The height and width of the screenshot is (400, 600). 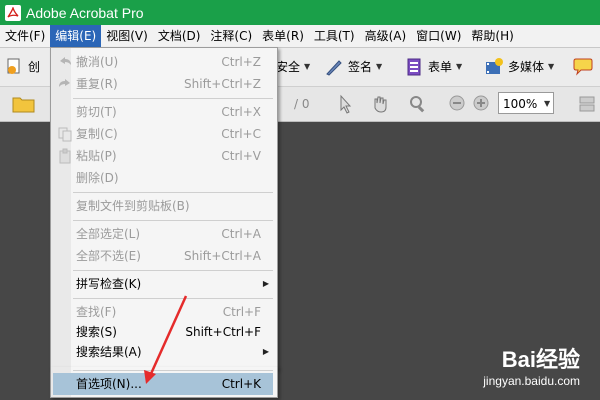 What do you see at coordinates (531, 381) in the screenshot?
I see `watermark-url: jingyan.baidu.com` at bounding box center [531, 381].